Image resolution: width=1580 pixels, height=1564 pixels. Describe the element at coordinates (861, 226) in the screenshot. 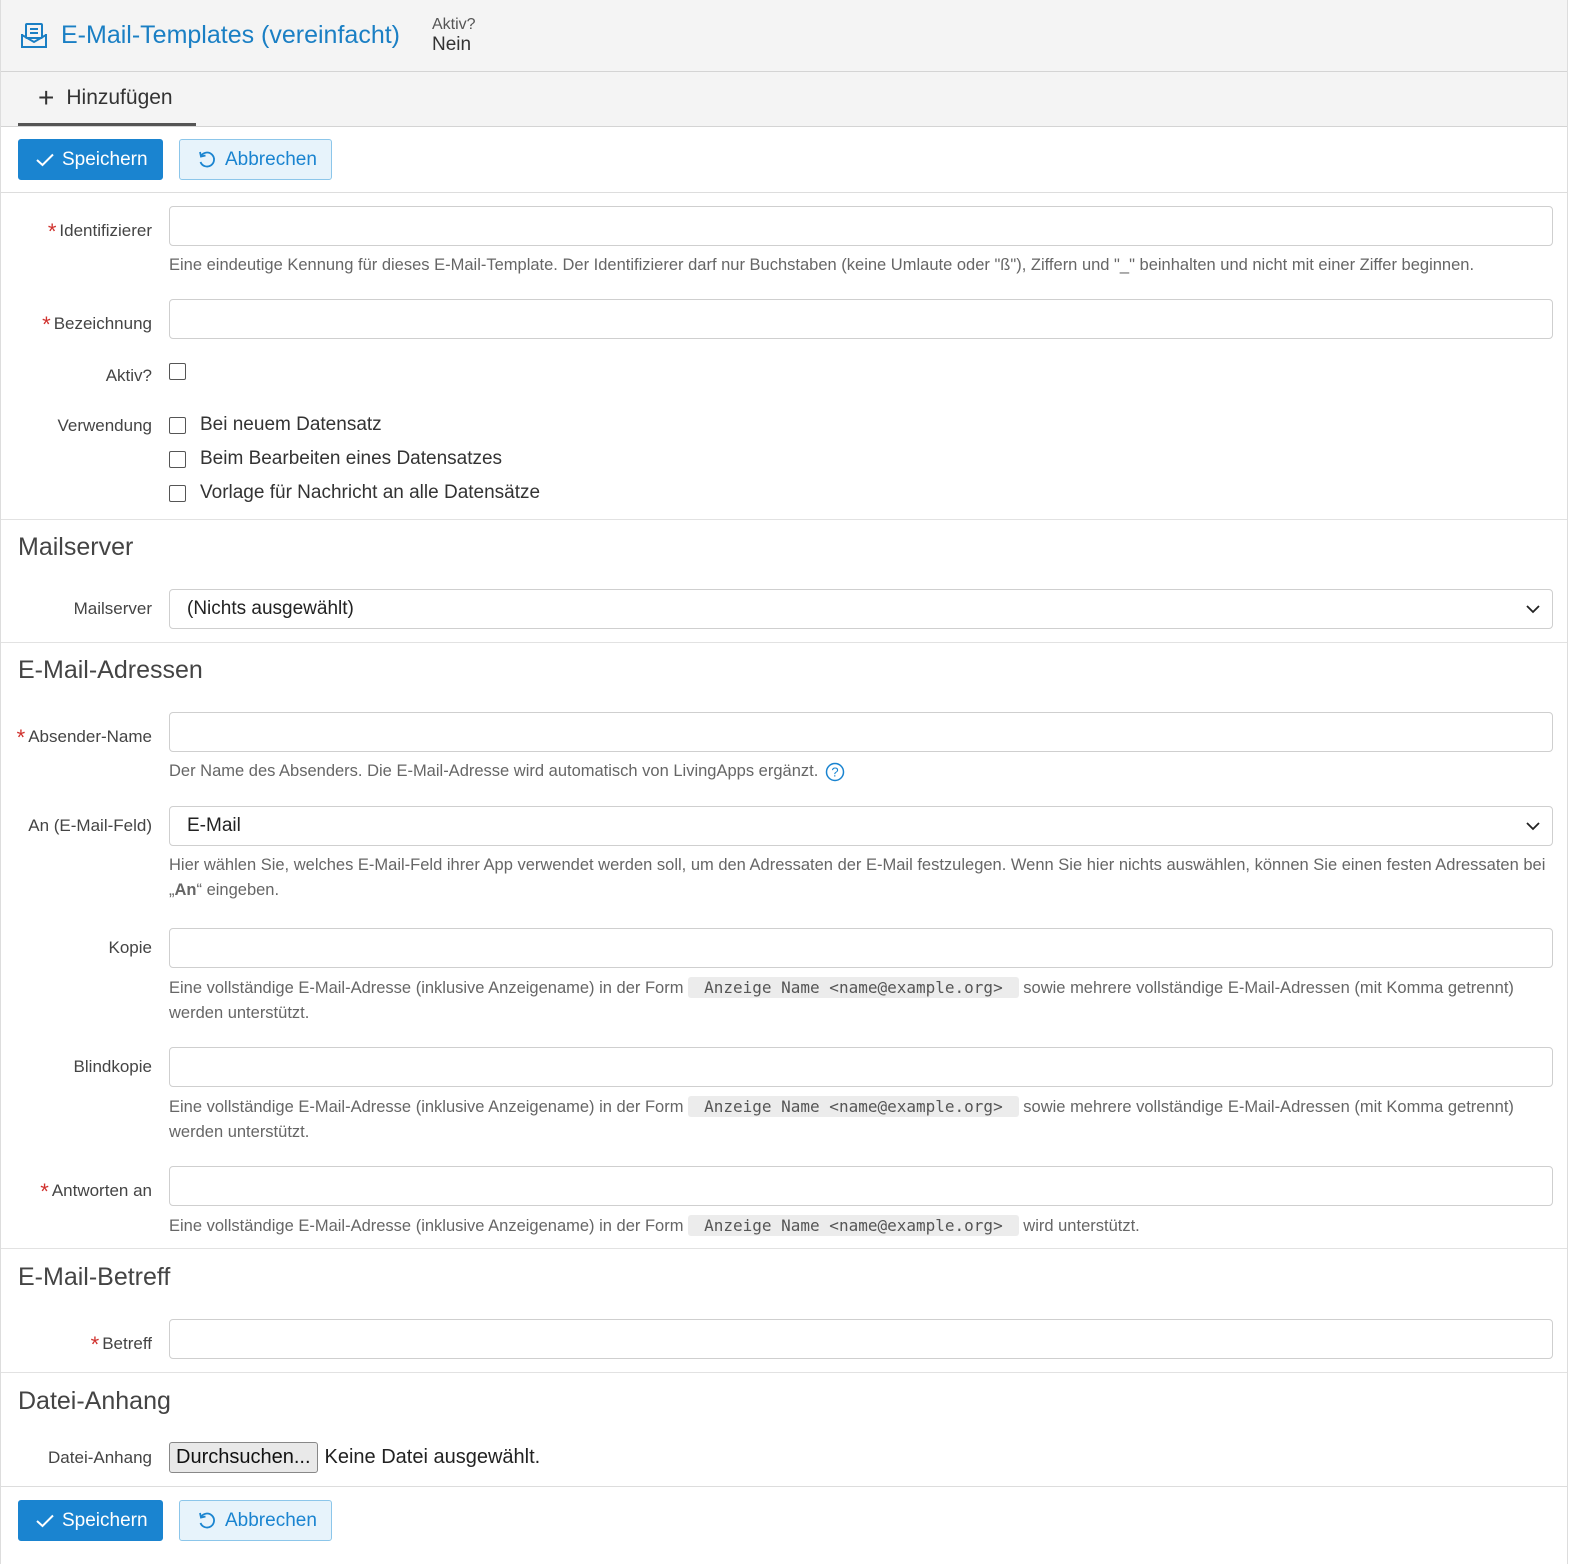

I see `identifier-input` at that location.